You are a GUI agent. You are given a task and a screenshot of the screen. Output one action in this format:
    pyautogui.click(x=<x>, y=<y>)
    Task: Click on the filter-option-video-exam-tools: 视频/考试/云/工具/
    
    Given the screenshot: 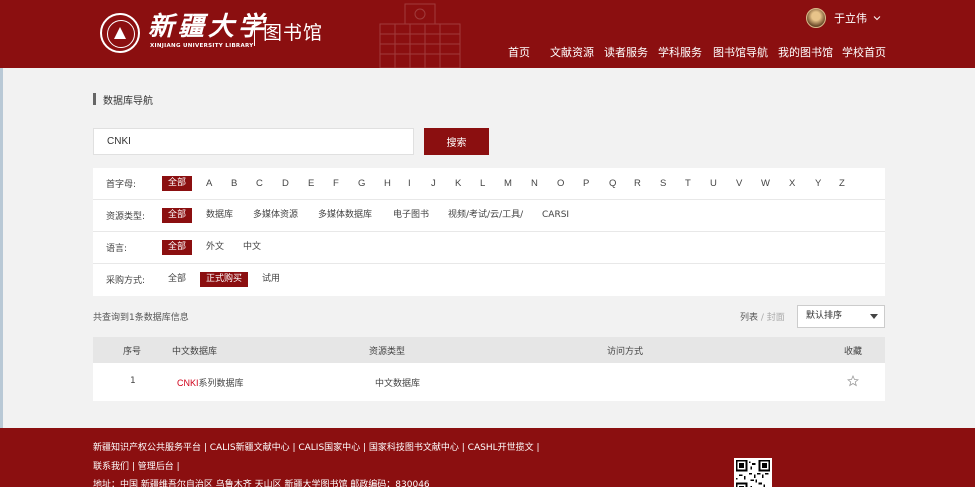 What is the action you would take?
    pyautogui.click(x=485, y=215)
    